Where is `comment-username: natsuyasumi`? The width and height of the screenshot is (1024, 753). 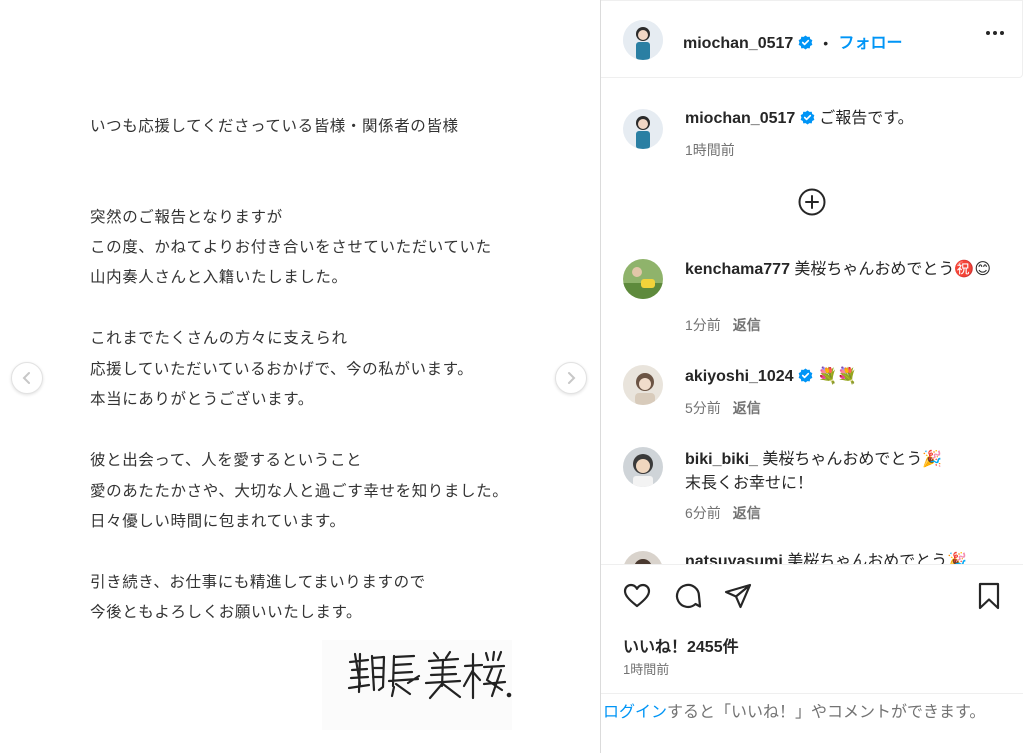
comment-username: natsuyasumi is located at coordinates (734, 558).